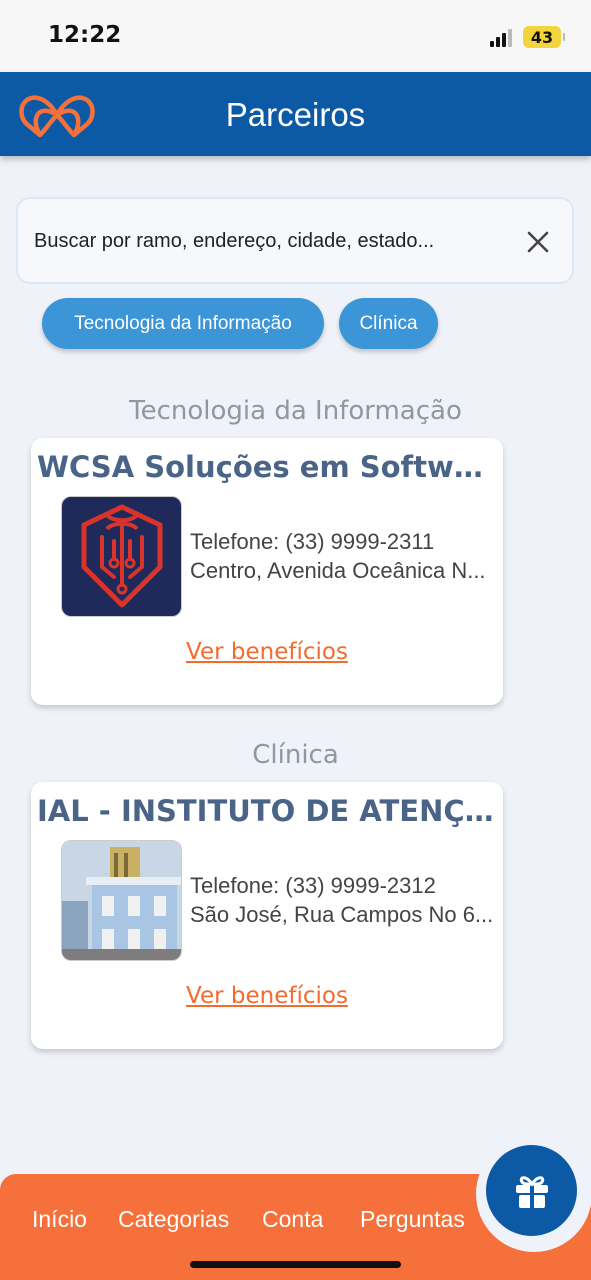 The image size is (591, 1280). Describe the element at coordinates (295, 36) in the screenshot. I see `status-bar: 12:22 43` at that location.